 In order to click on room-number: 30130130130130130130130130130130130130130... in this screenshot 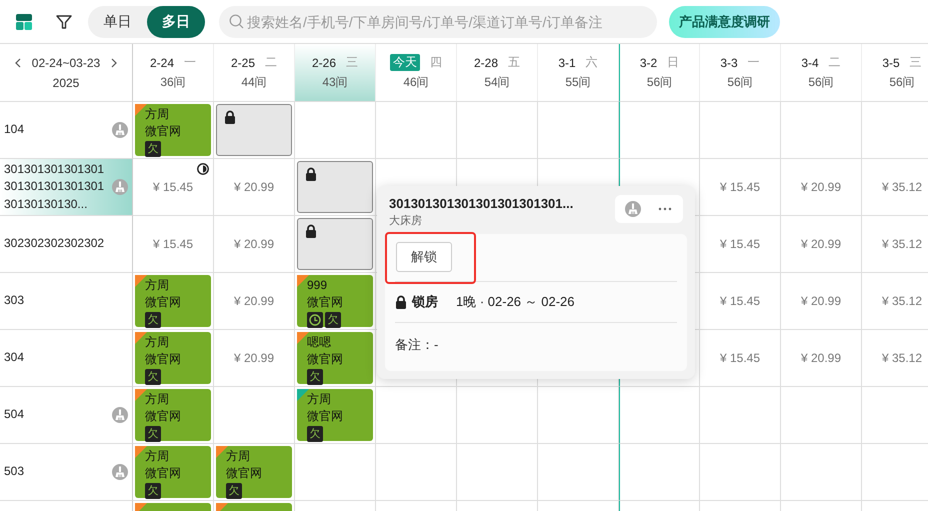, I will do `click(54, 186)`.